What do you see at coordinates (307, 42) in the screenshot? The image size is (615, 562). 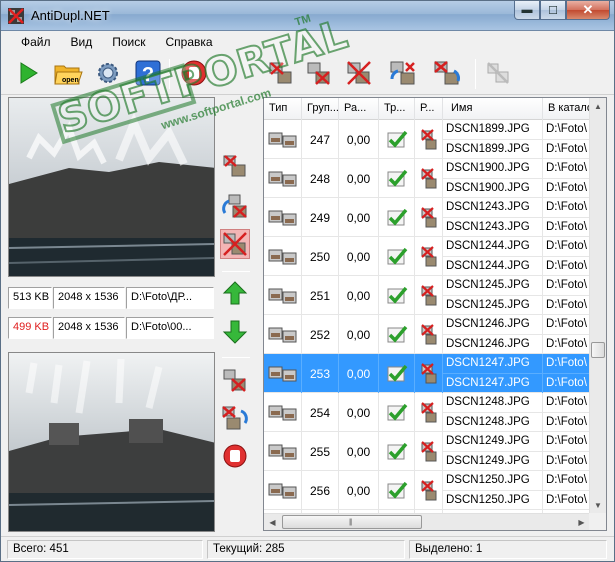 I see `menu-bar: Файл Вид Поиск Справка` at bounding box center [307, 42].